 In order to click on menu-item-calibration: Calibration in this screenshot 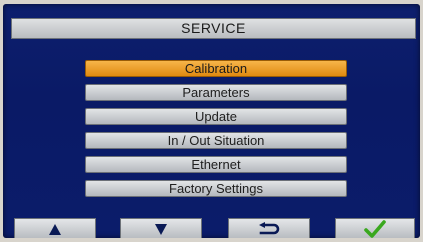, I will do `click(216, 68)`.